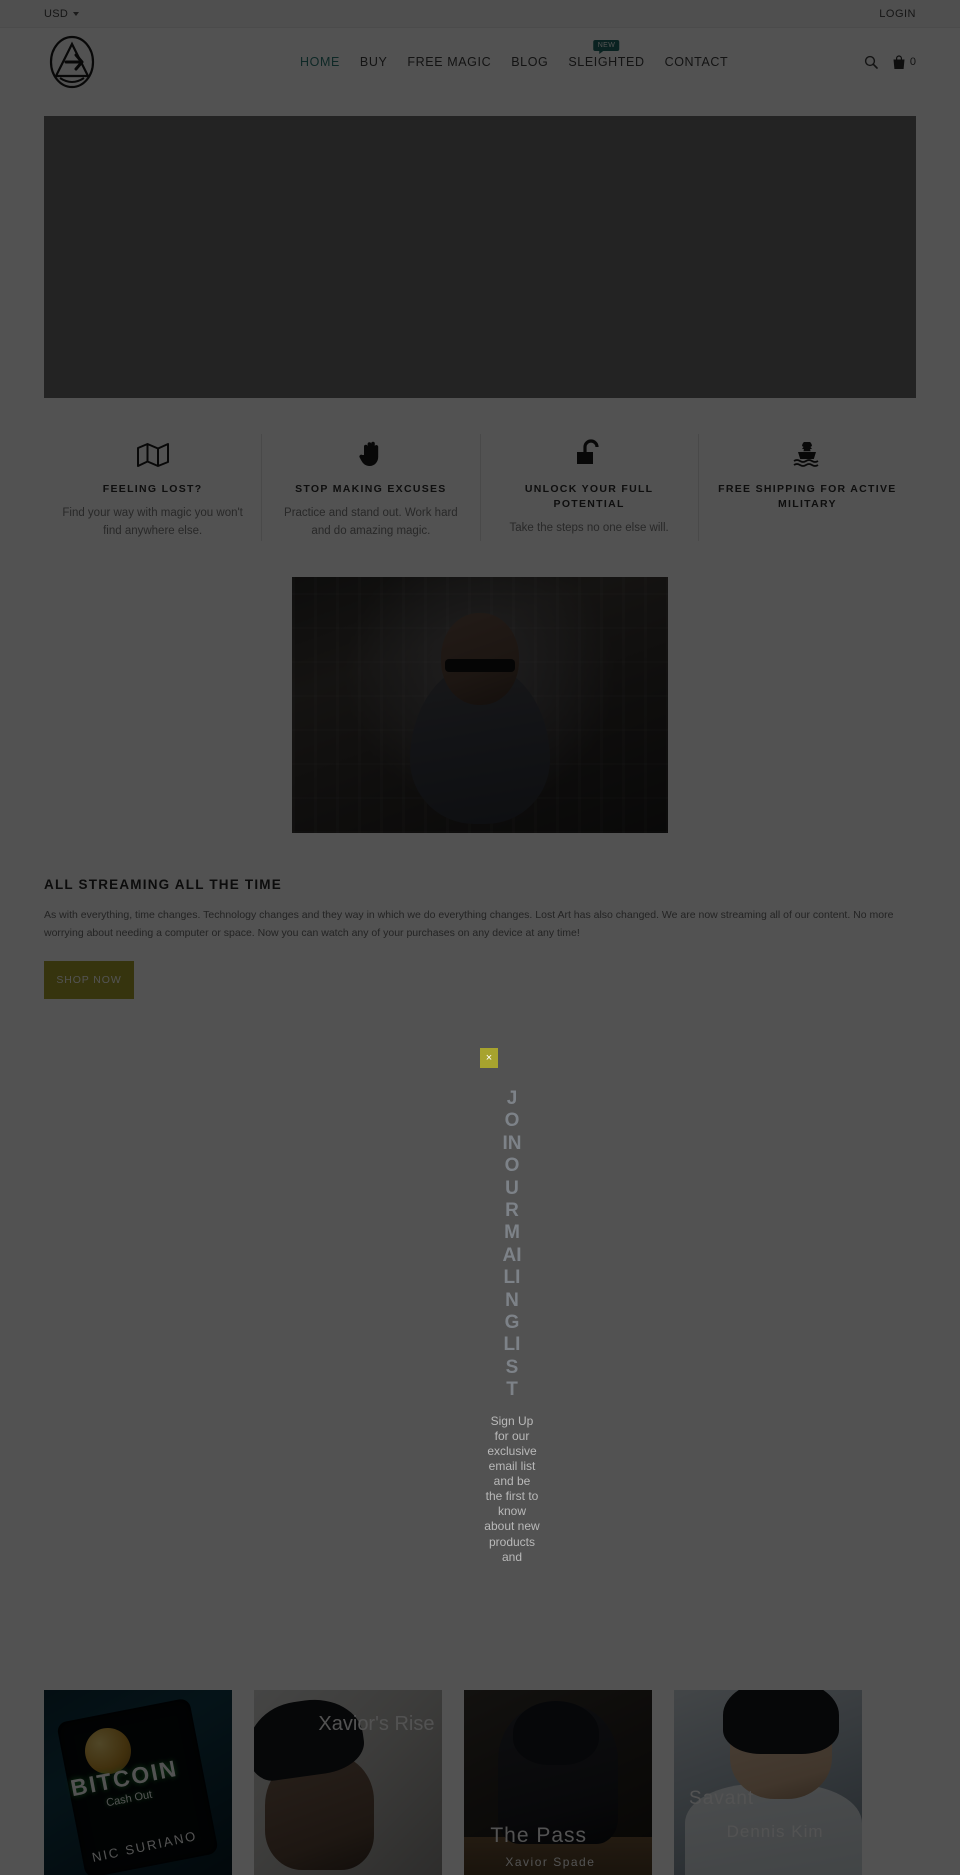  What do you see at coordinates (550, 1861) in the screenshot?
I see `product-author: Xavior Spade` at bounding box center [550, 1861].